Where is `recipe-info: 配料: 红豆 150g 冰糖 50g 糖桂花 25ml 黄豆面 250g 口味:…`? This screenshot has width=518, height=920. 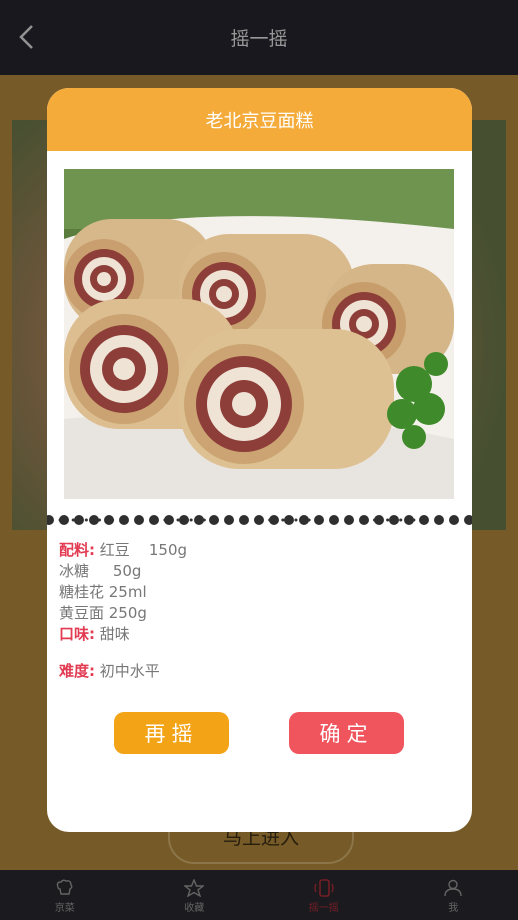
recipe-info: 配料: 红豆 150g 冰糖 50g 糖桂花 25ml 黄豆面 250g 口味:… is located at coordinates (259, 611).